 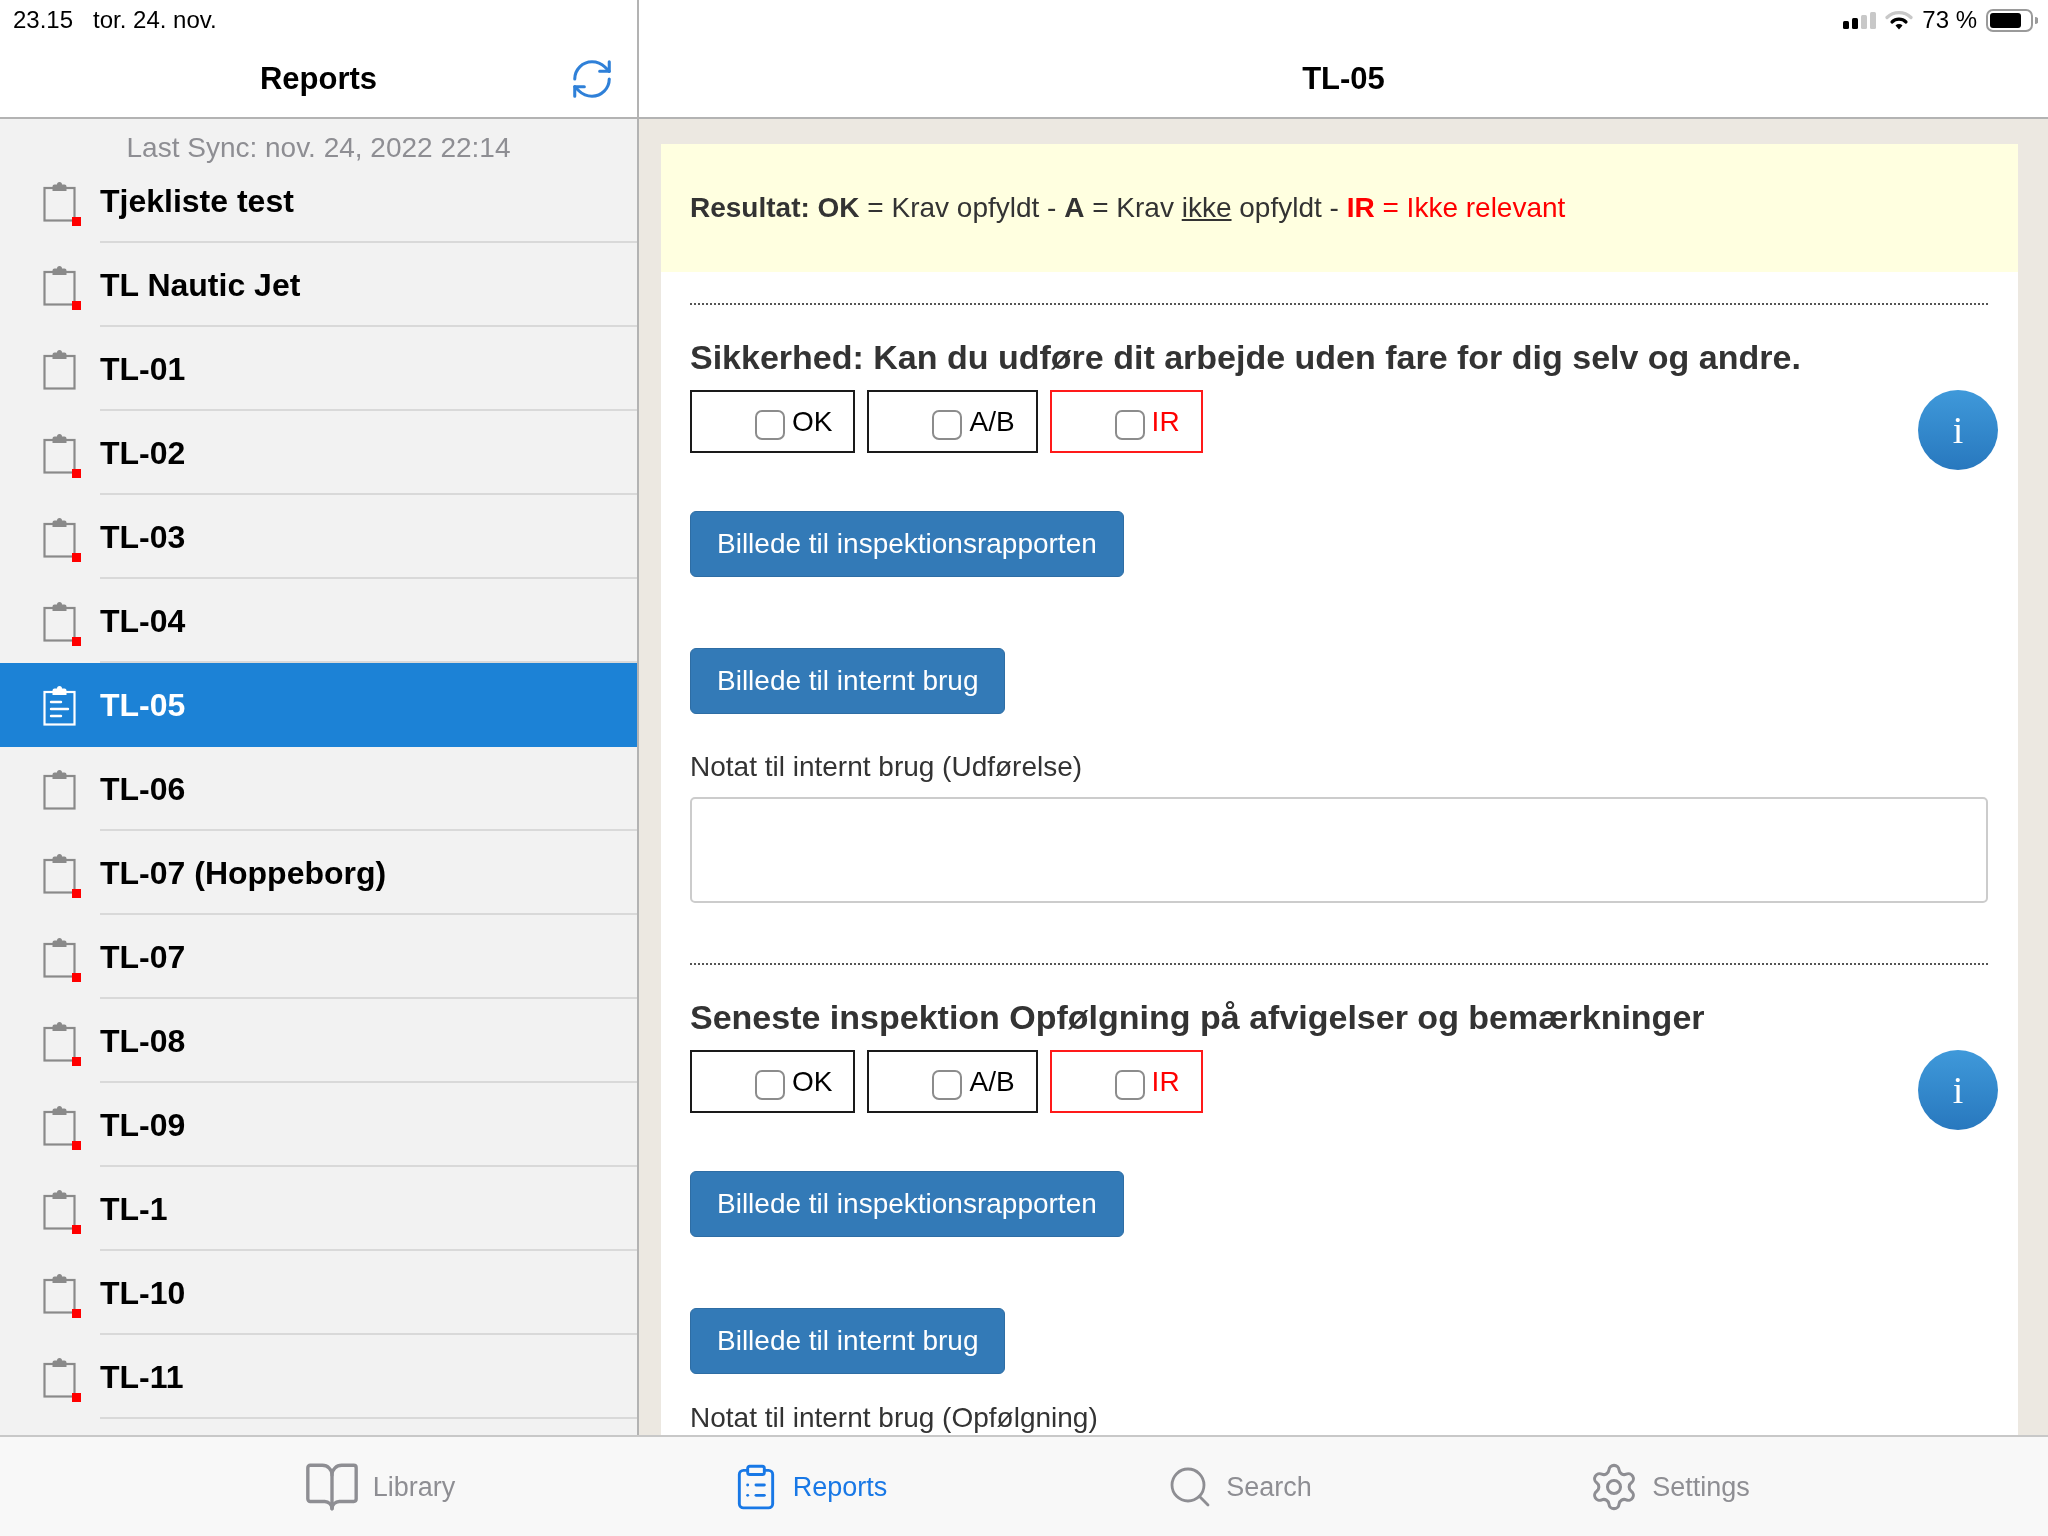 What do you see at coordinates (1198, 1017) in the screenshot?
I see `question-heading: Seneste inspektion Opfølgning på afvigelser og bemærkninger` at bounding box center [1198, 1017].